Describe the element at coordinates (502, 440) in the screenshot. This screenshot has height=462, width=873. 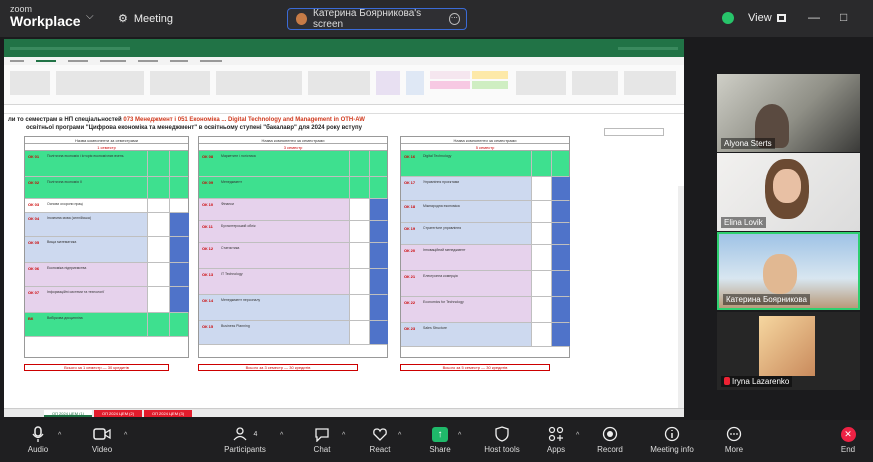
I see `host-tools-button: Host tools` at that location.